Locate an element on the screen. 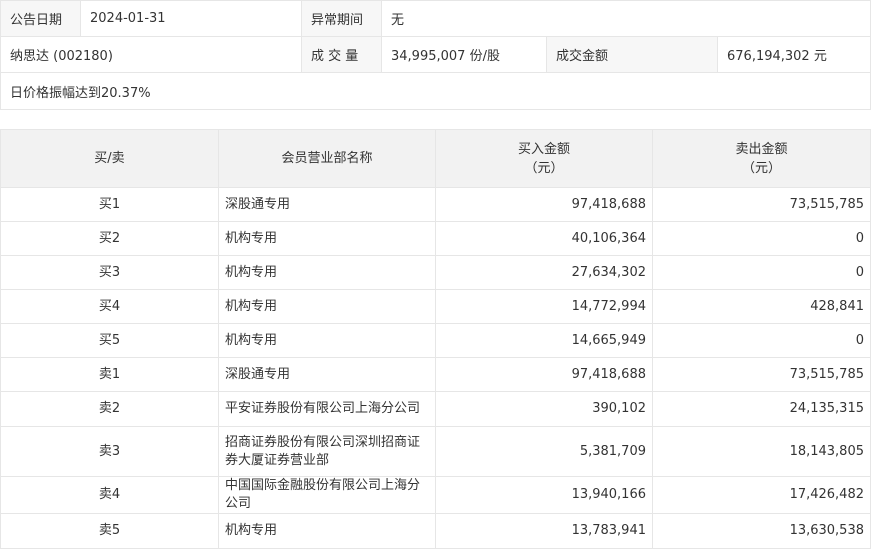 The image size is (871, 549). table-row: 买4 机构专用 14,772,994 428,841 is located at coordinates (435, 306).